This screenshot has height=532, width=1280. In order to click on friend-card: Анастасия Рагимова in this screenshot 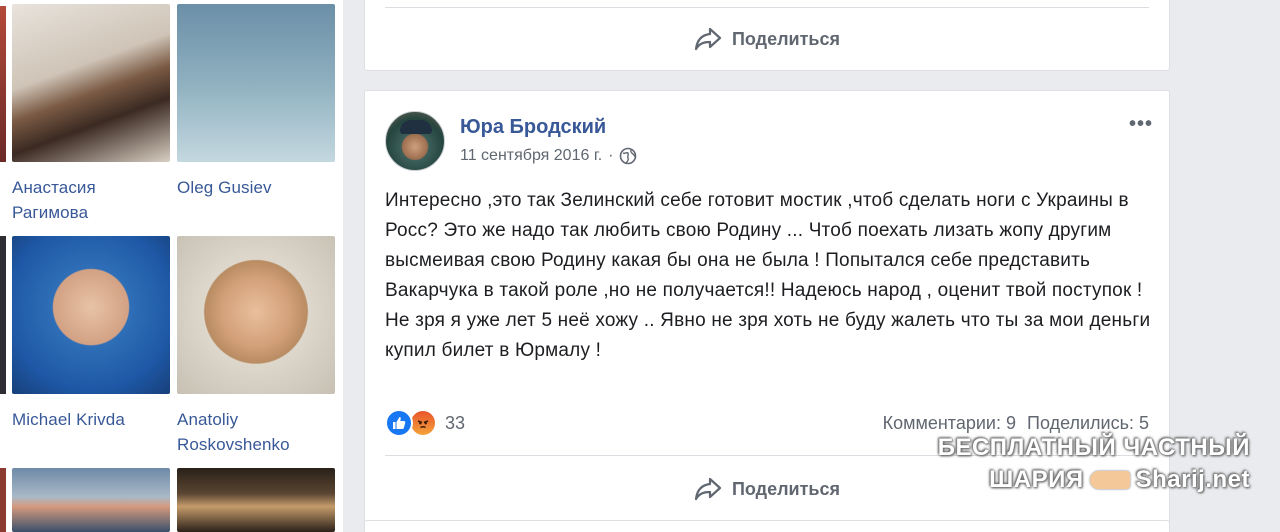, I will do `click(92, 114)`.